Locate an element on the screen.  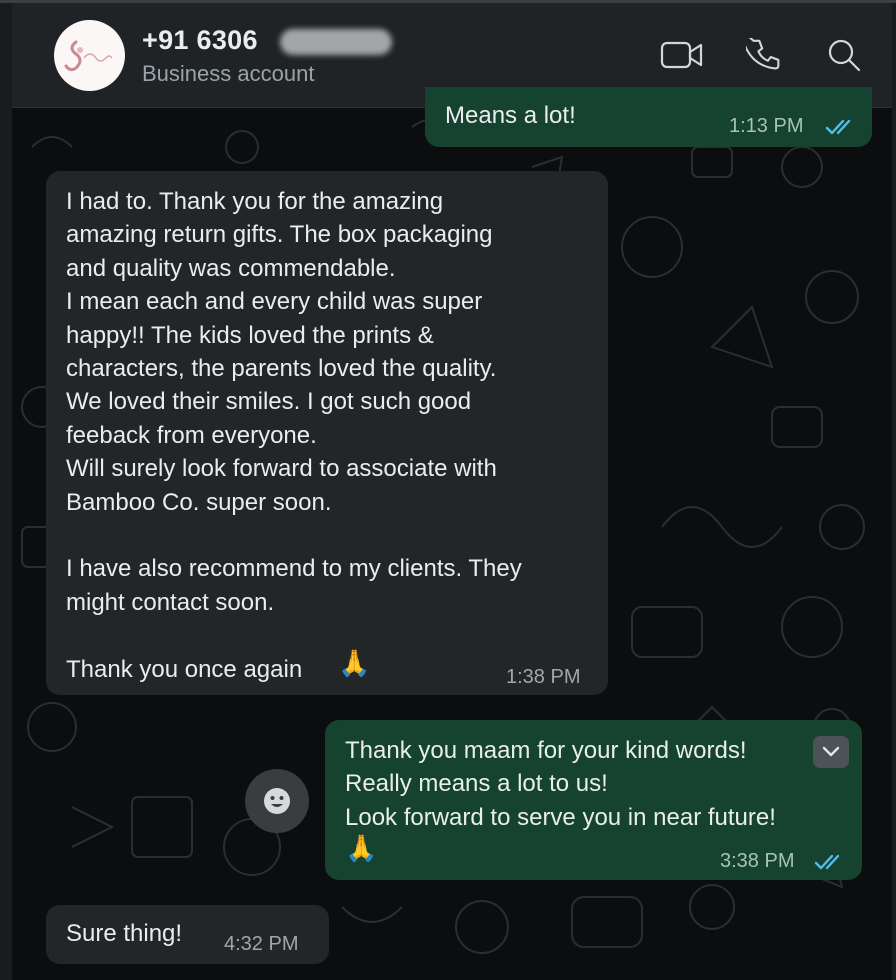
redacted-number is located at coordinates (336, 42).